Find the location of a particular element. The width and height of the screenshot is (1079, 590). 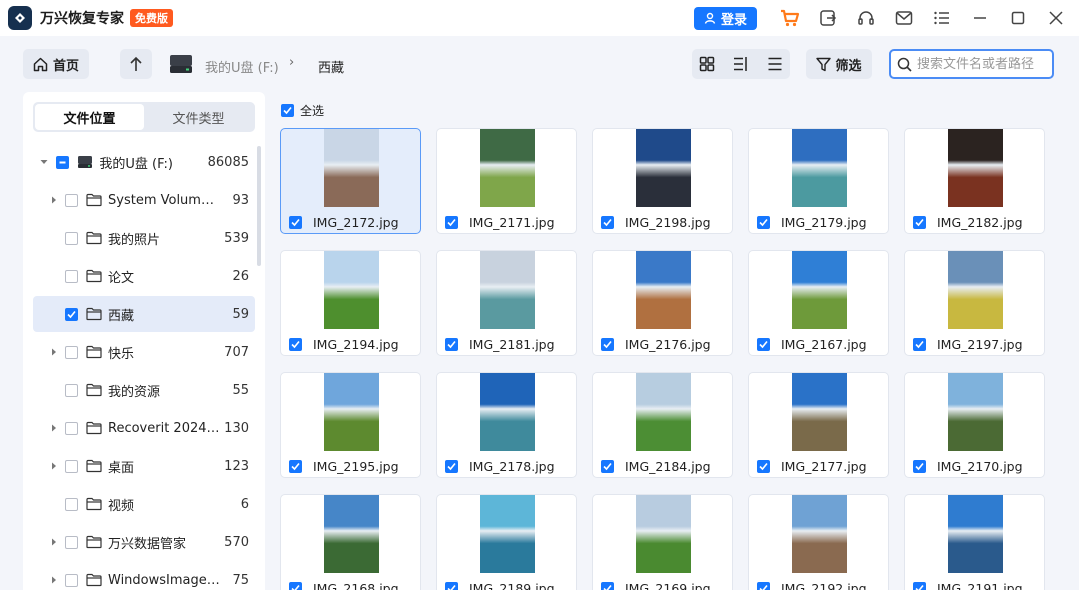

file-card: IMG_2192.jpg is located at coordinates (818, 542).